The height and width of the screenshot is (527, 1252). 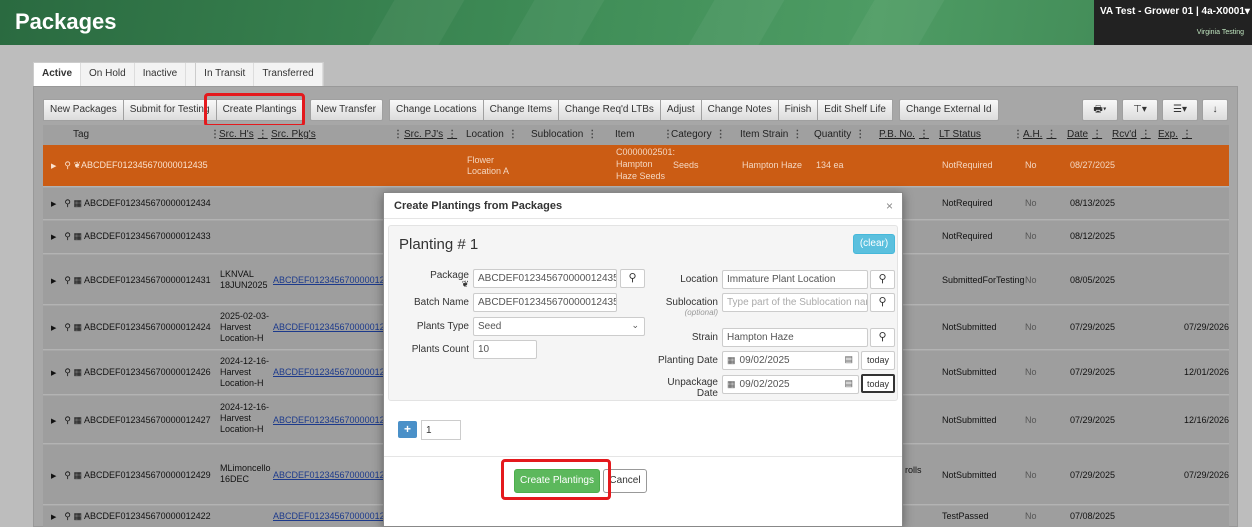 I want to click on columns-button: ☰▾, so click(x=1180, y=110).